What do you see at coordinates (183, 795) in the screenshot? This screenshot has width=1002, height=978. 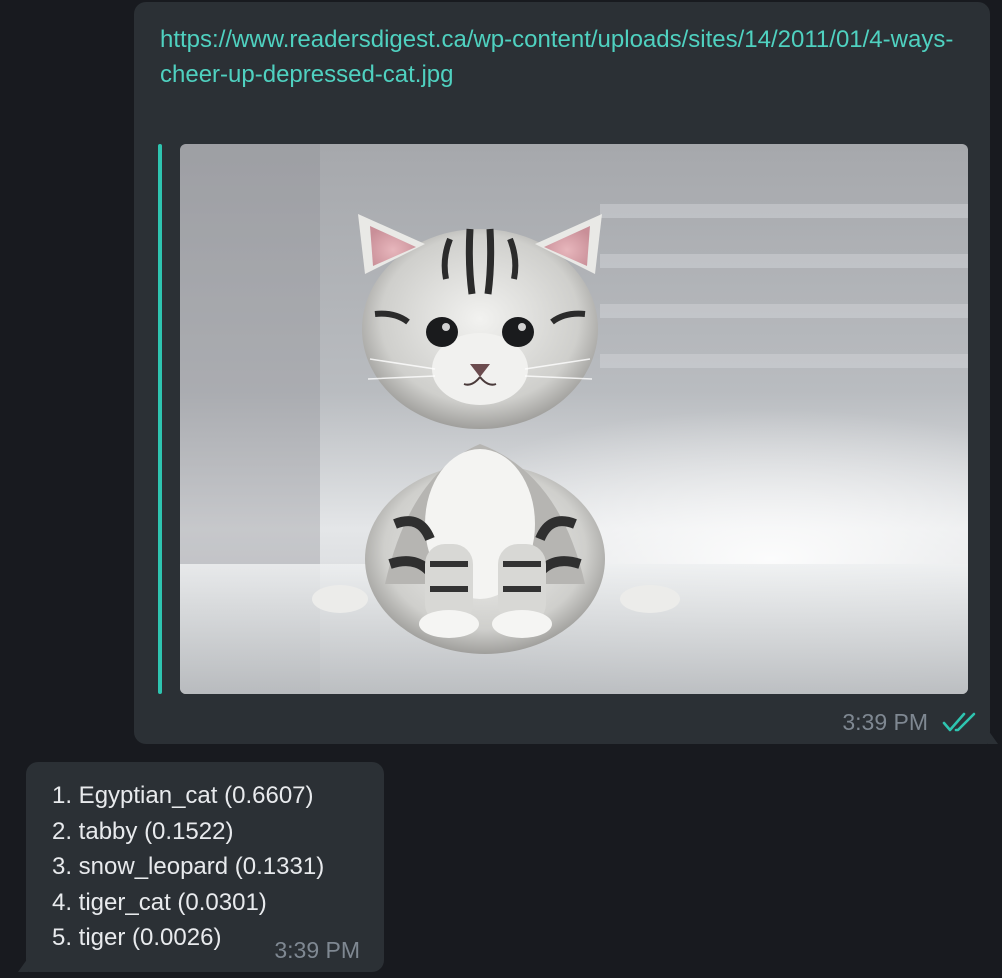 I see `list-item: 1. Egyptian_cat (0.6607)` at bounding box center [183, 795].